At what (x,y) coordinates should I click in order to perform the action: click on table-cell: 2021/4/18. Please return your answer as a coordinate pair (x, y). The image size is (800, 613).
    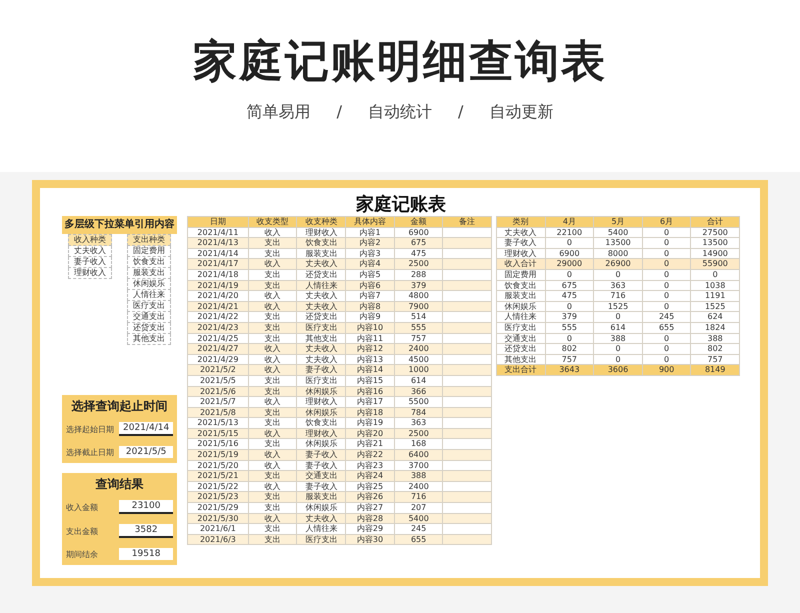
    Looking at the image, I should click on (218, 274).